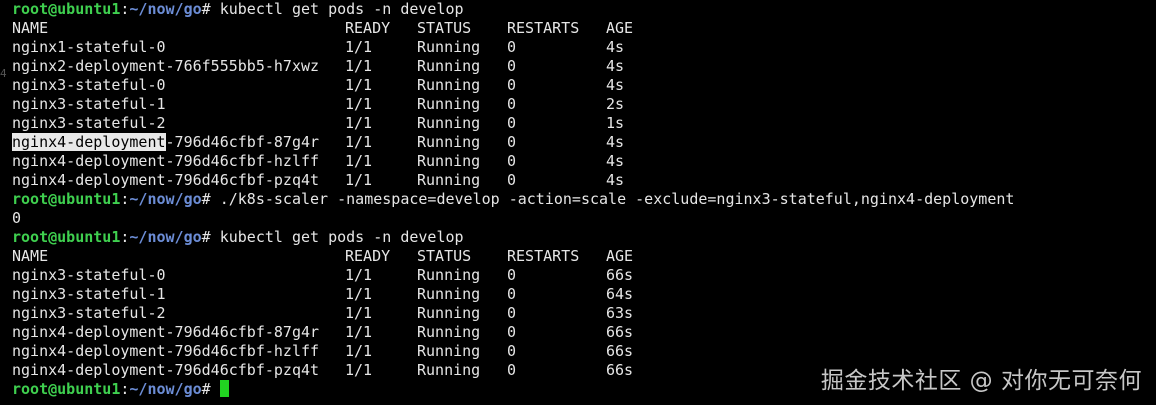  Describe the element at coordinates (615, 104) in the screenshot. I see `pod-age: 2s` at that location.